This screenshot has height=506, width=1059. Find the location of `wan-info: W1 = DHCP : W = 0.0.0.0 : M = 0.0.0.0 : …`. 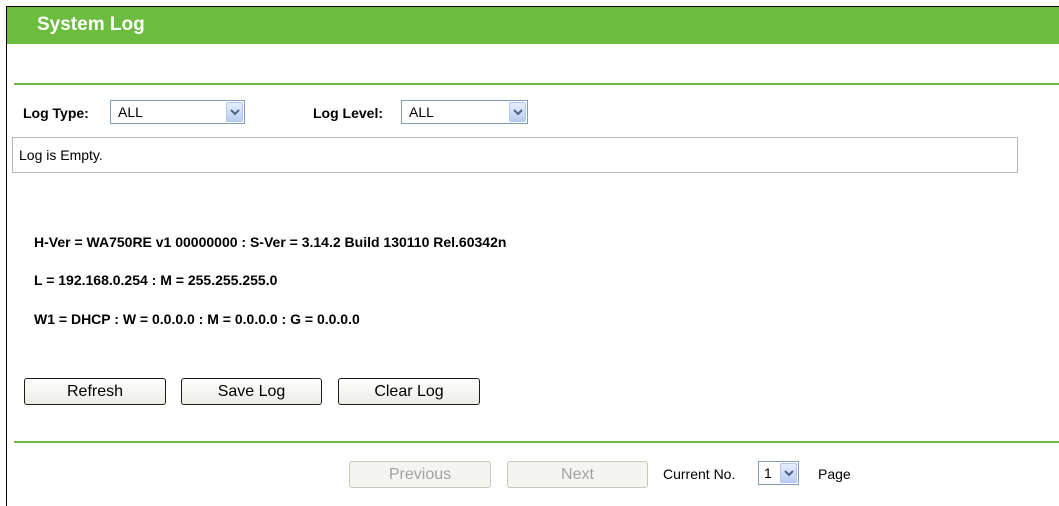

wan-info: W1 = DHCP : W = 0.0.0.0 : M = 0.0.0.0 : … is located at coordinates (197, 319).